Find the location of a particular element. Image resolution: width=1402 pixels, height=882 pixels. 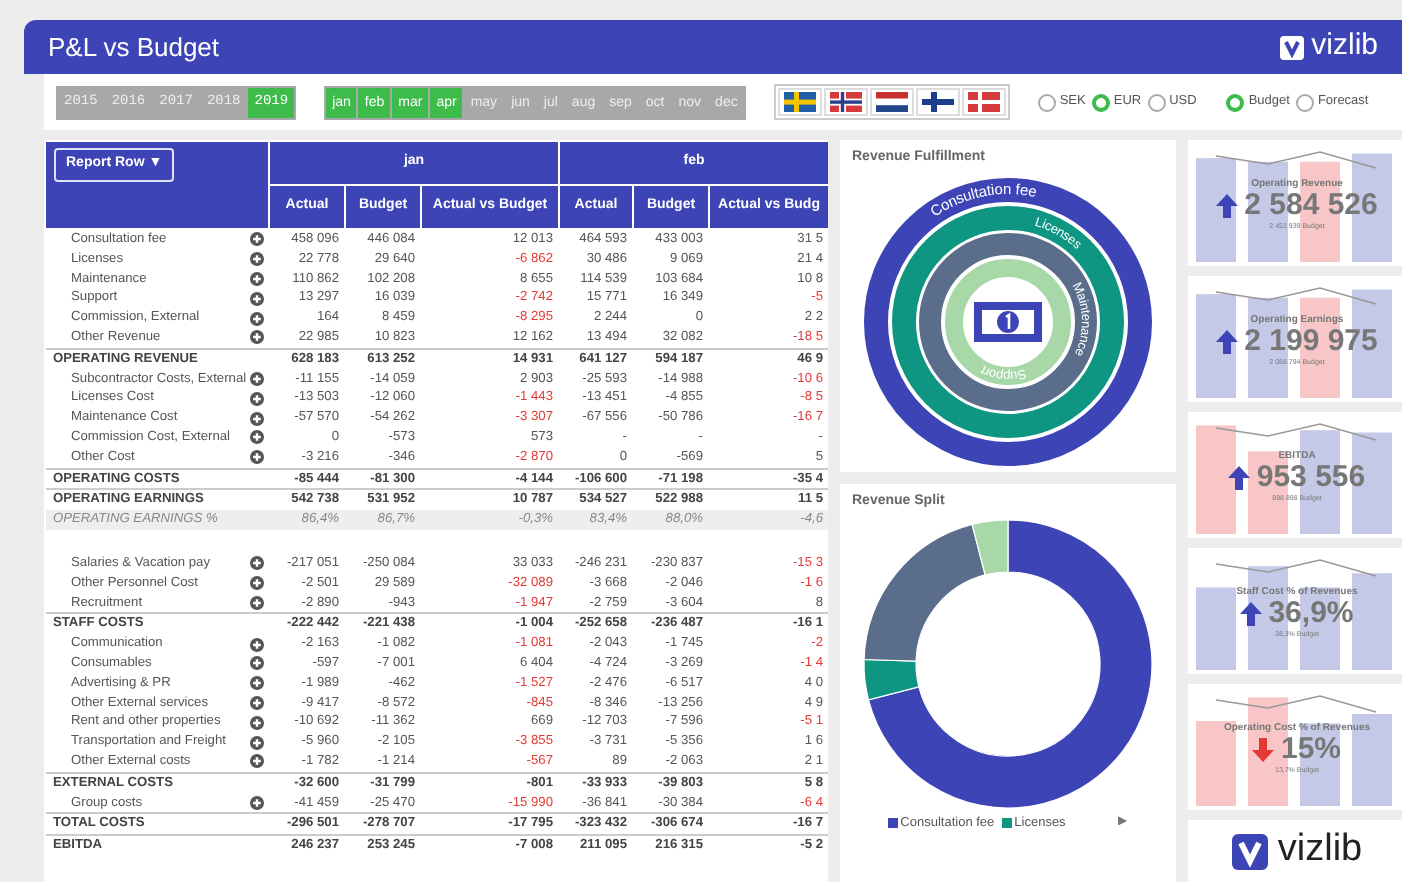

kpi-value: 2 199 975 is located at coordinates (1311, 341).